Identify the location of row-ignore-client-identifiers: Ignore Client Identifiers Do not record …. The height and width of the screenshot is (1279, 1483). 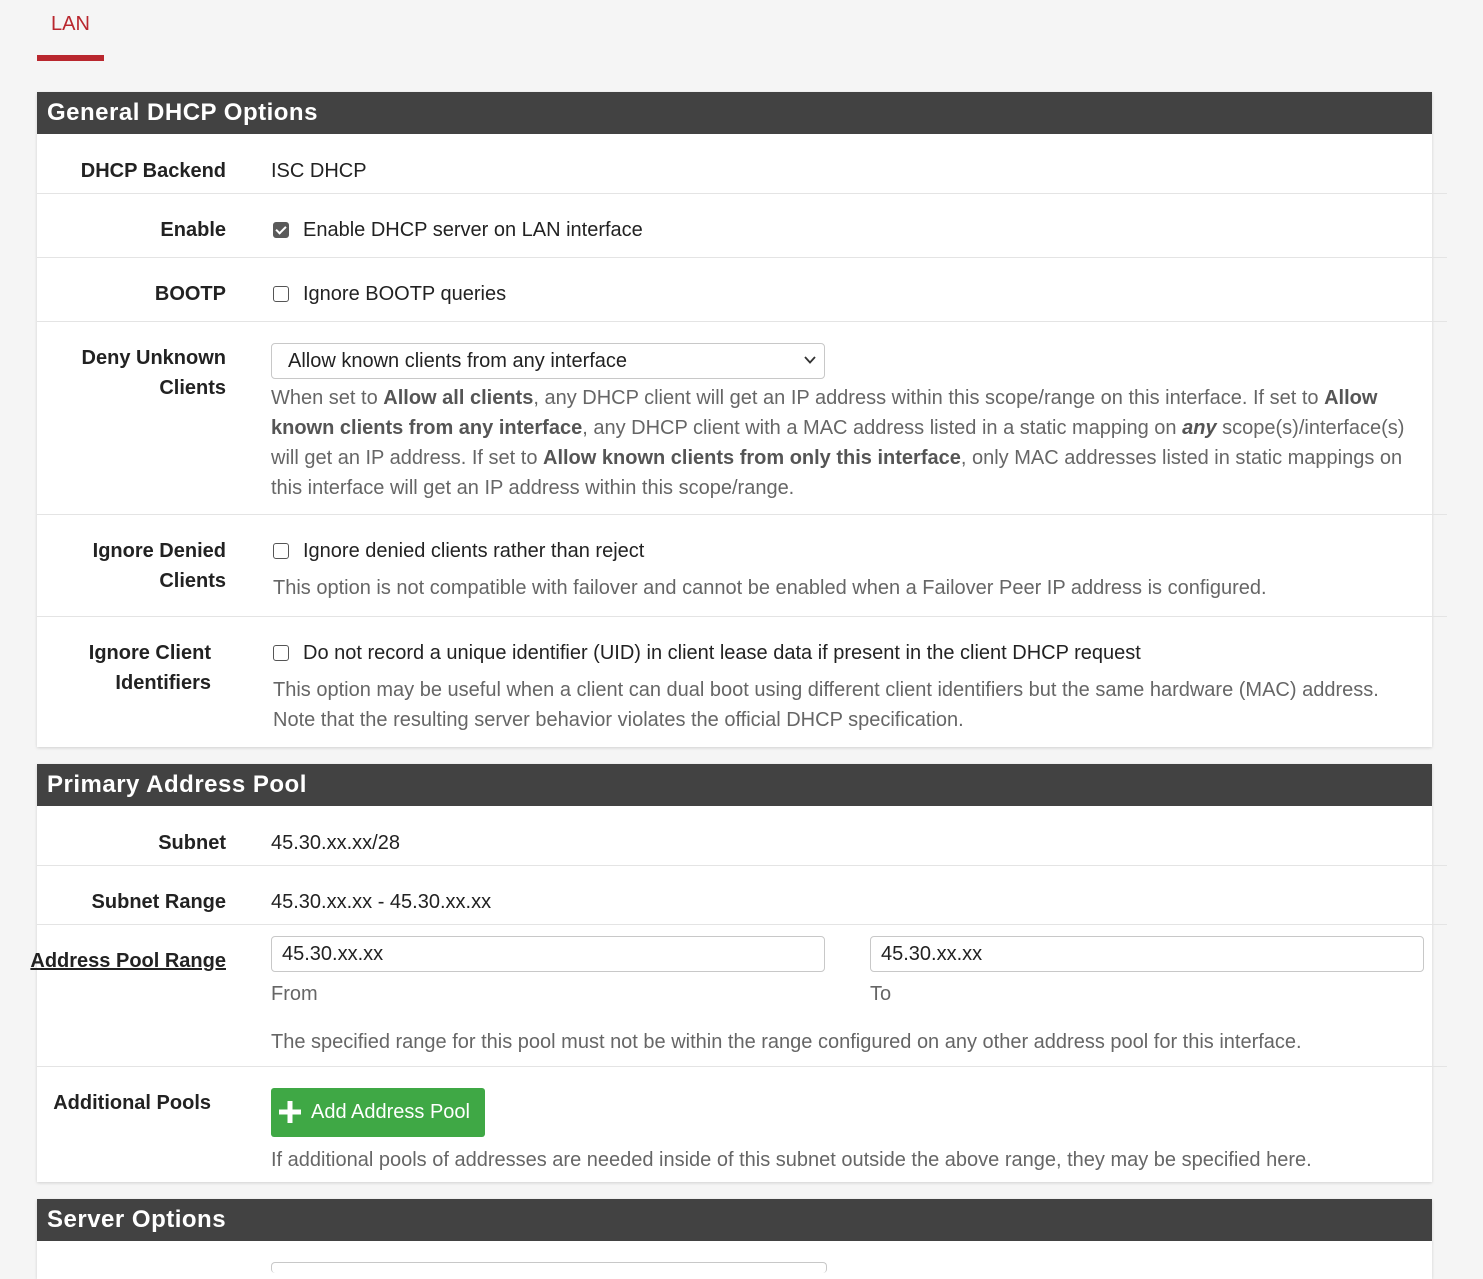
(734, 682).